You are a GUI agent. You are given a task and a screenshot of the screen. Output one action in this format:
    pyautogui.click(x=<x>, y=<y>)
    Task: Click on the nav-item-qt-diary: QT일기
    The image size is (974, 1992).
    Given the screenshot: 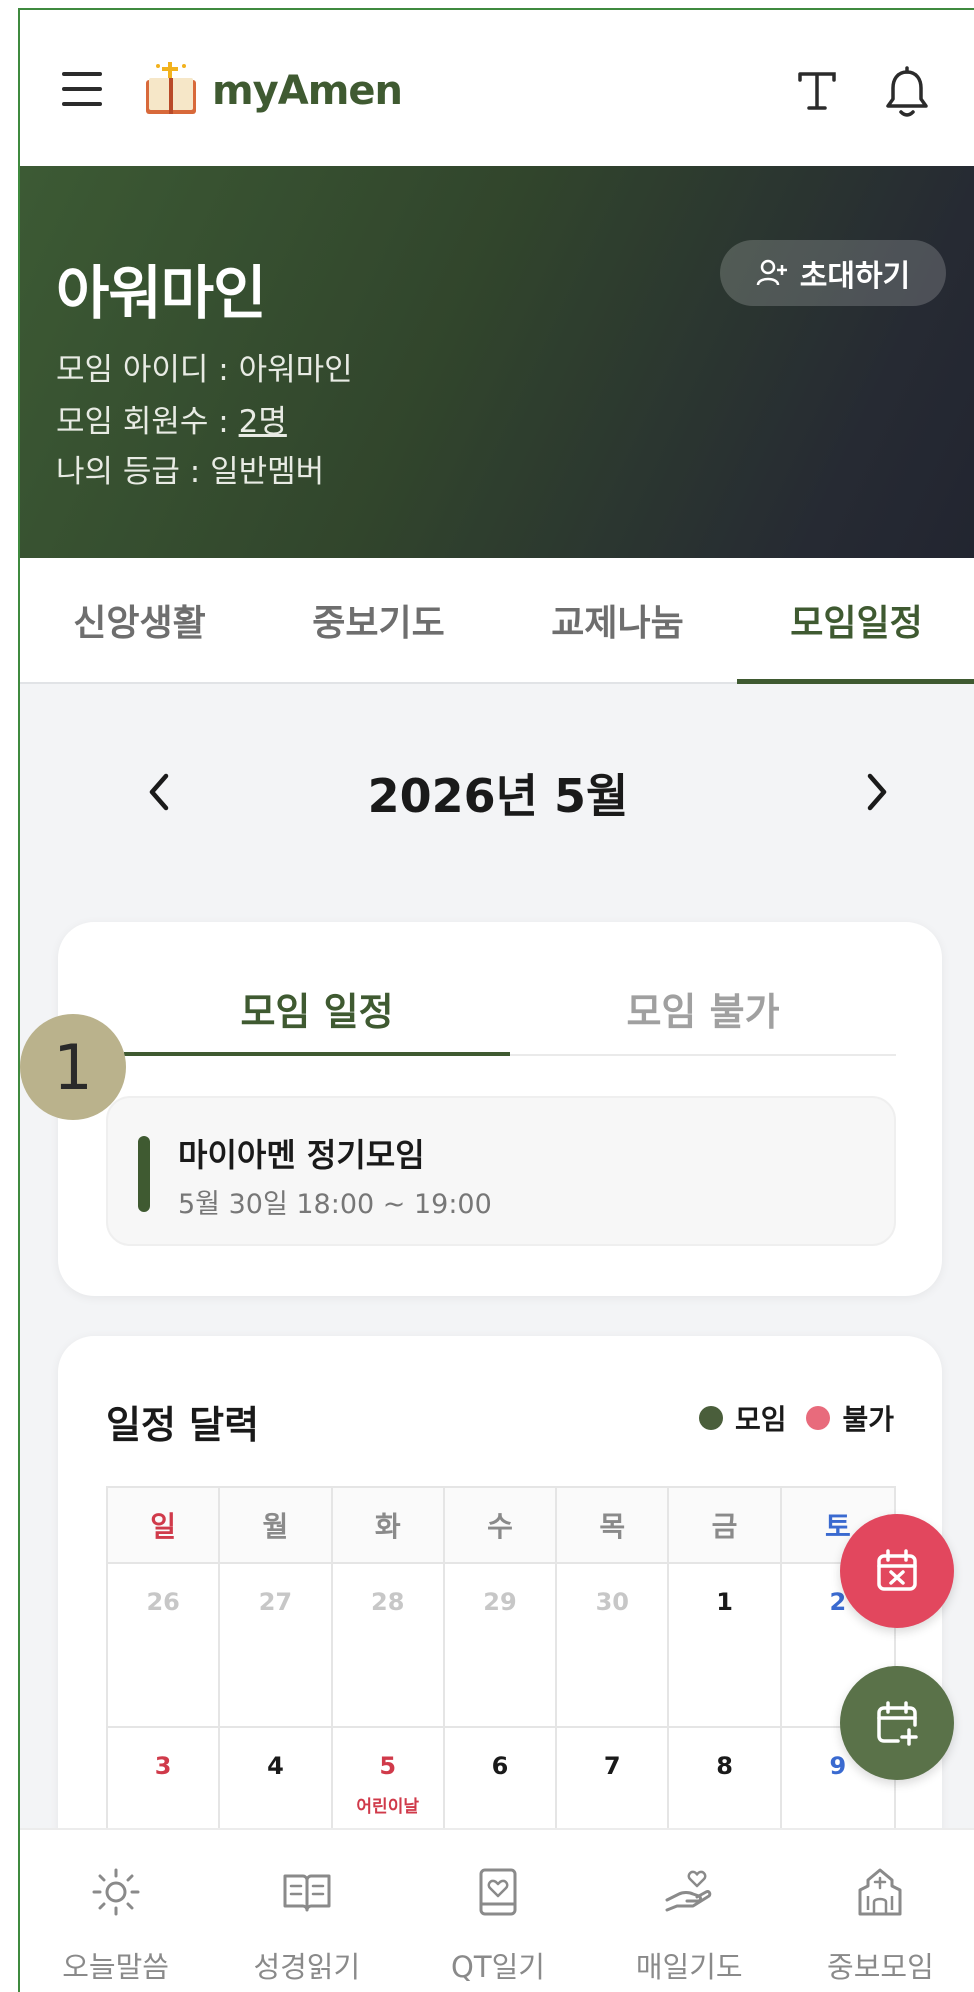 What is the action you would take?
    pyautogui.click(x=497, y=1911)
    